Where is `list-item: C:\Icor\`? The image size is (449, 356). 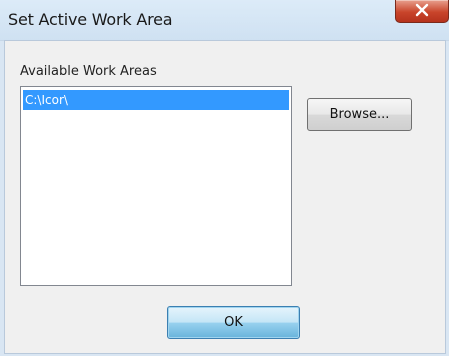
list-item: C:\Icor\ is located at coordinates (156, 100).